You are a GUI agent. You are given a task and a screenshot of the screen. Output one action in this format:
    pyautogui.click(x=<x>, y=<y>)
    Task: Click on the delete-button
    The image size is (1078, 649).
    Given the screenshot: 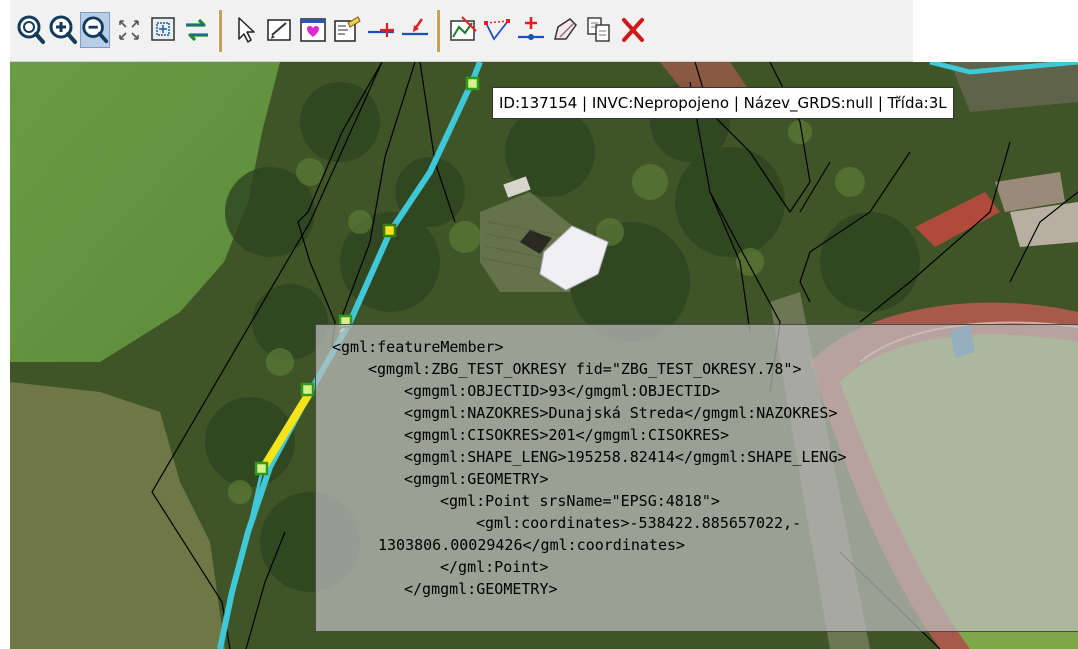 What is the action you would take?
    pyautogui.click(x=633, y=30)
    